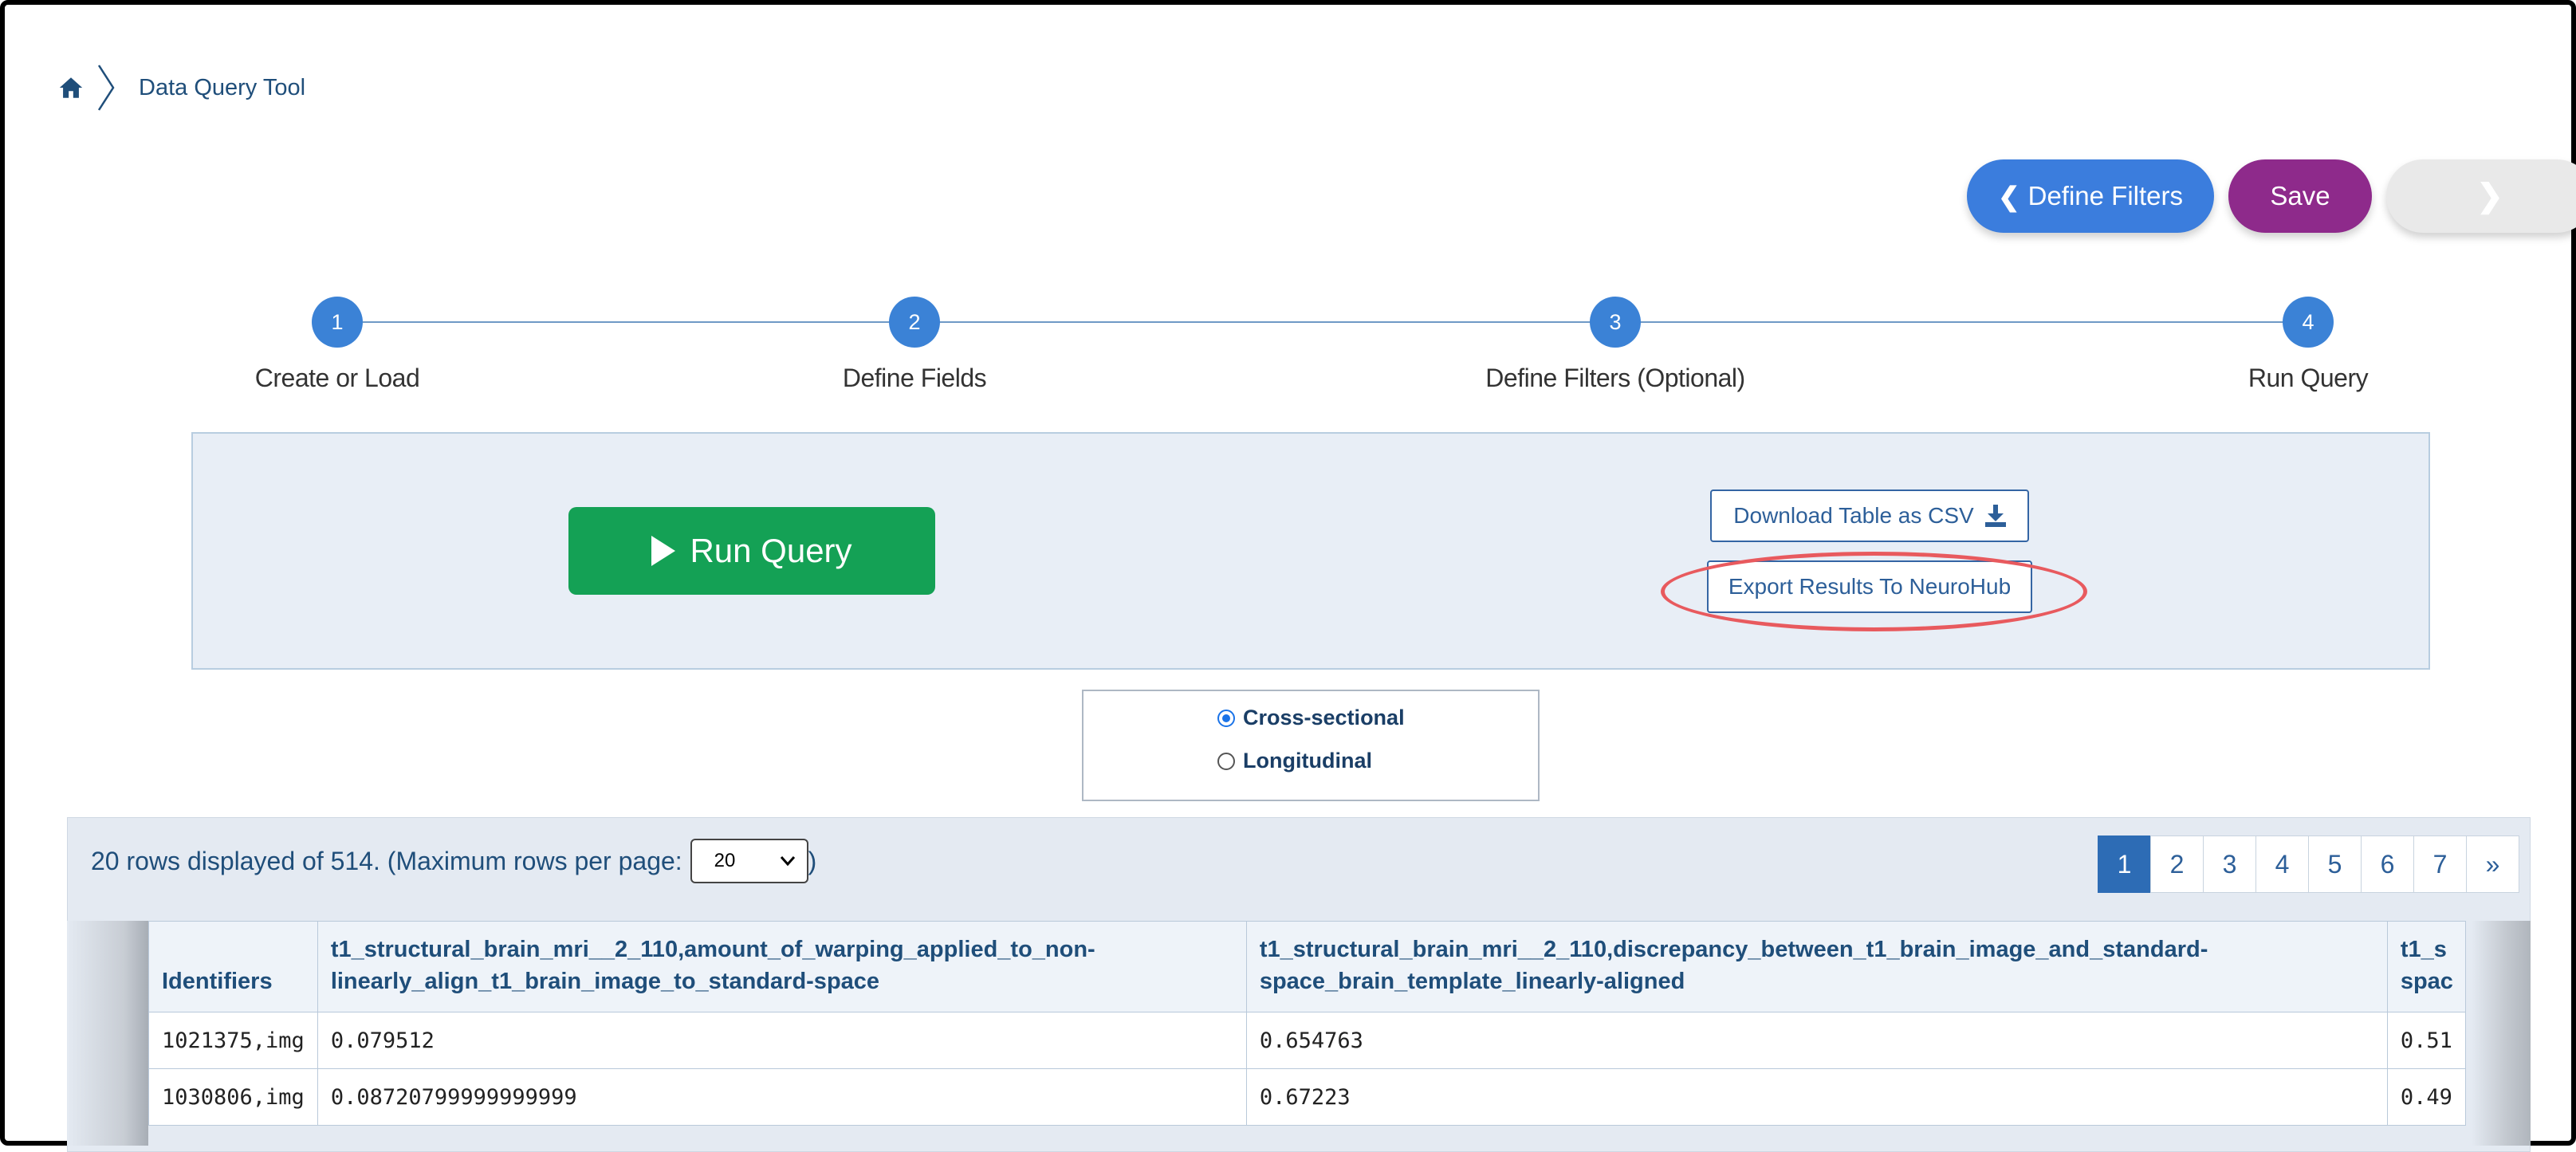 Image resolution: width=2576 pixels, height=1152 pixels. I want to click on chevron-down-icon, so click(788, 861).